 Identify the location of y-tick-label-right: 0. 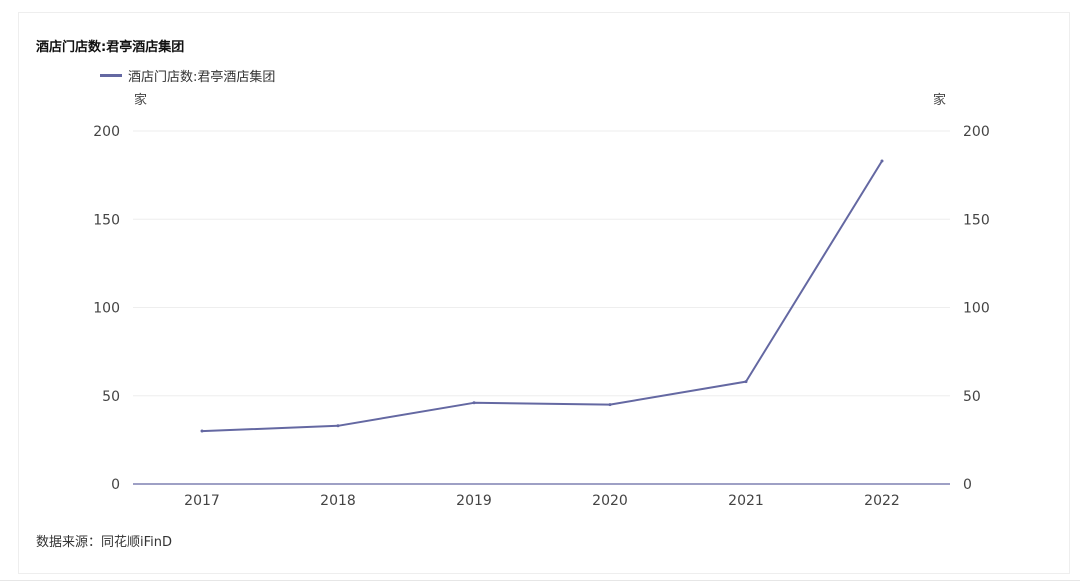
(967, 485).